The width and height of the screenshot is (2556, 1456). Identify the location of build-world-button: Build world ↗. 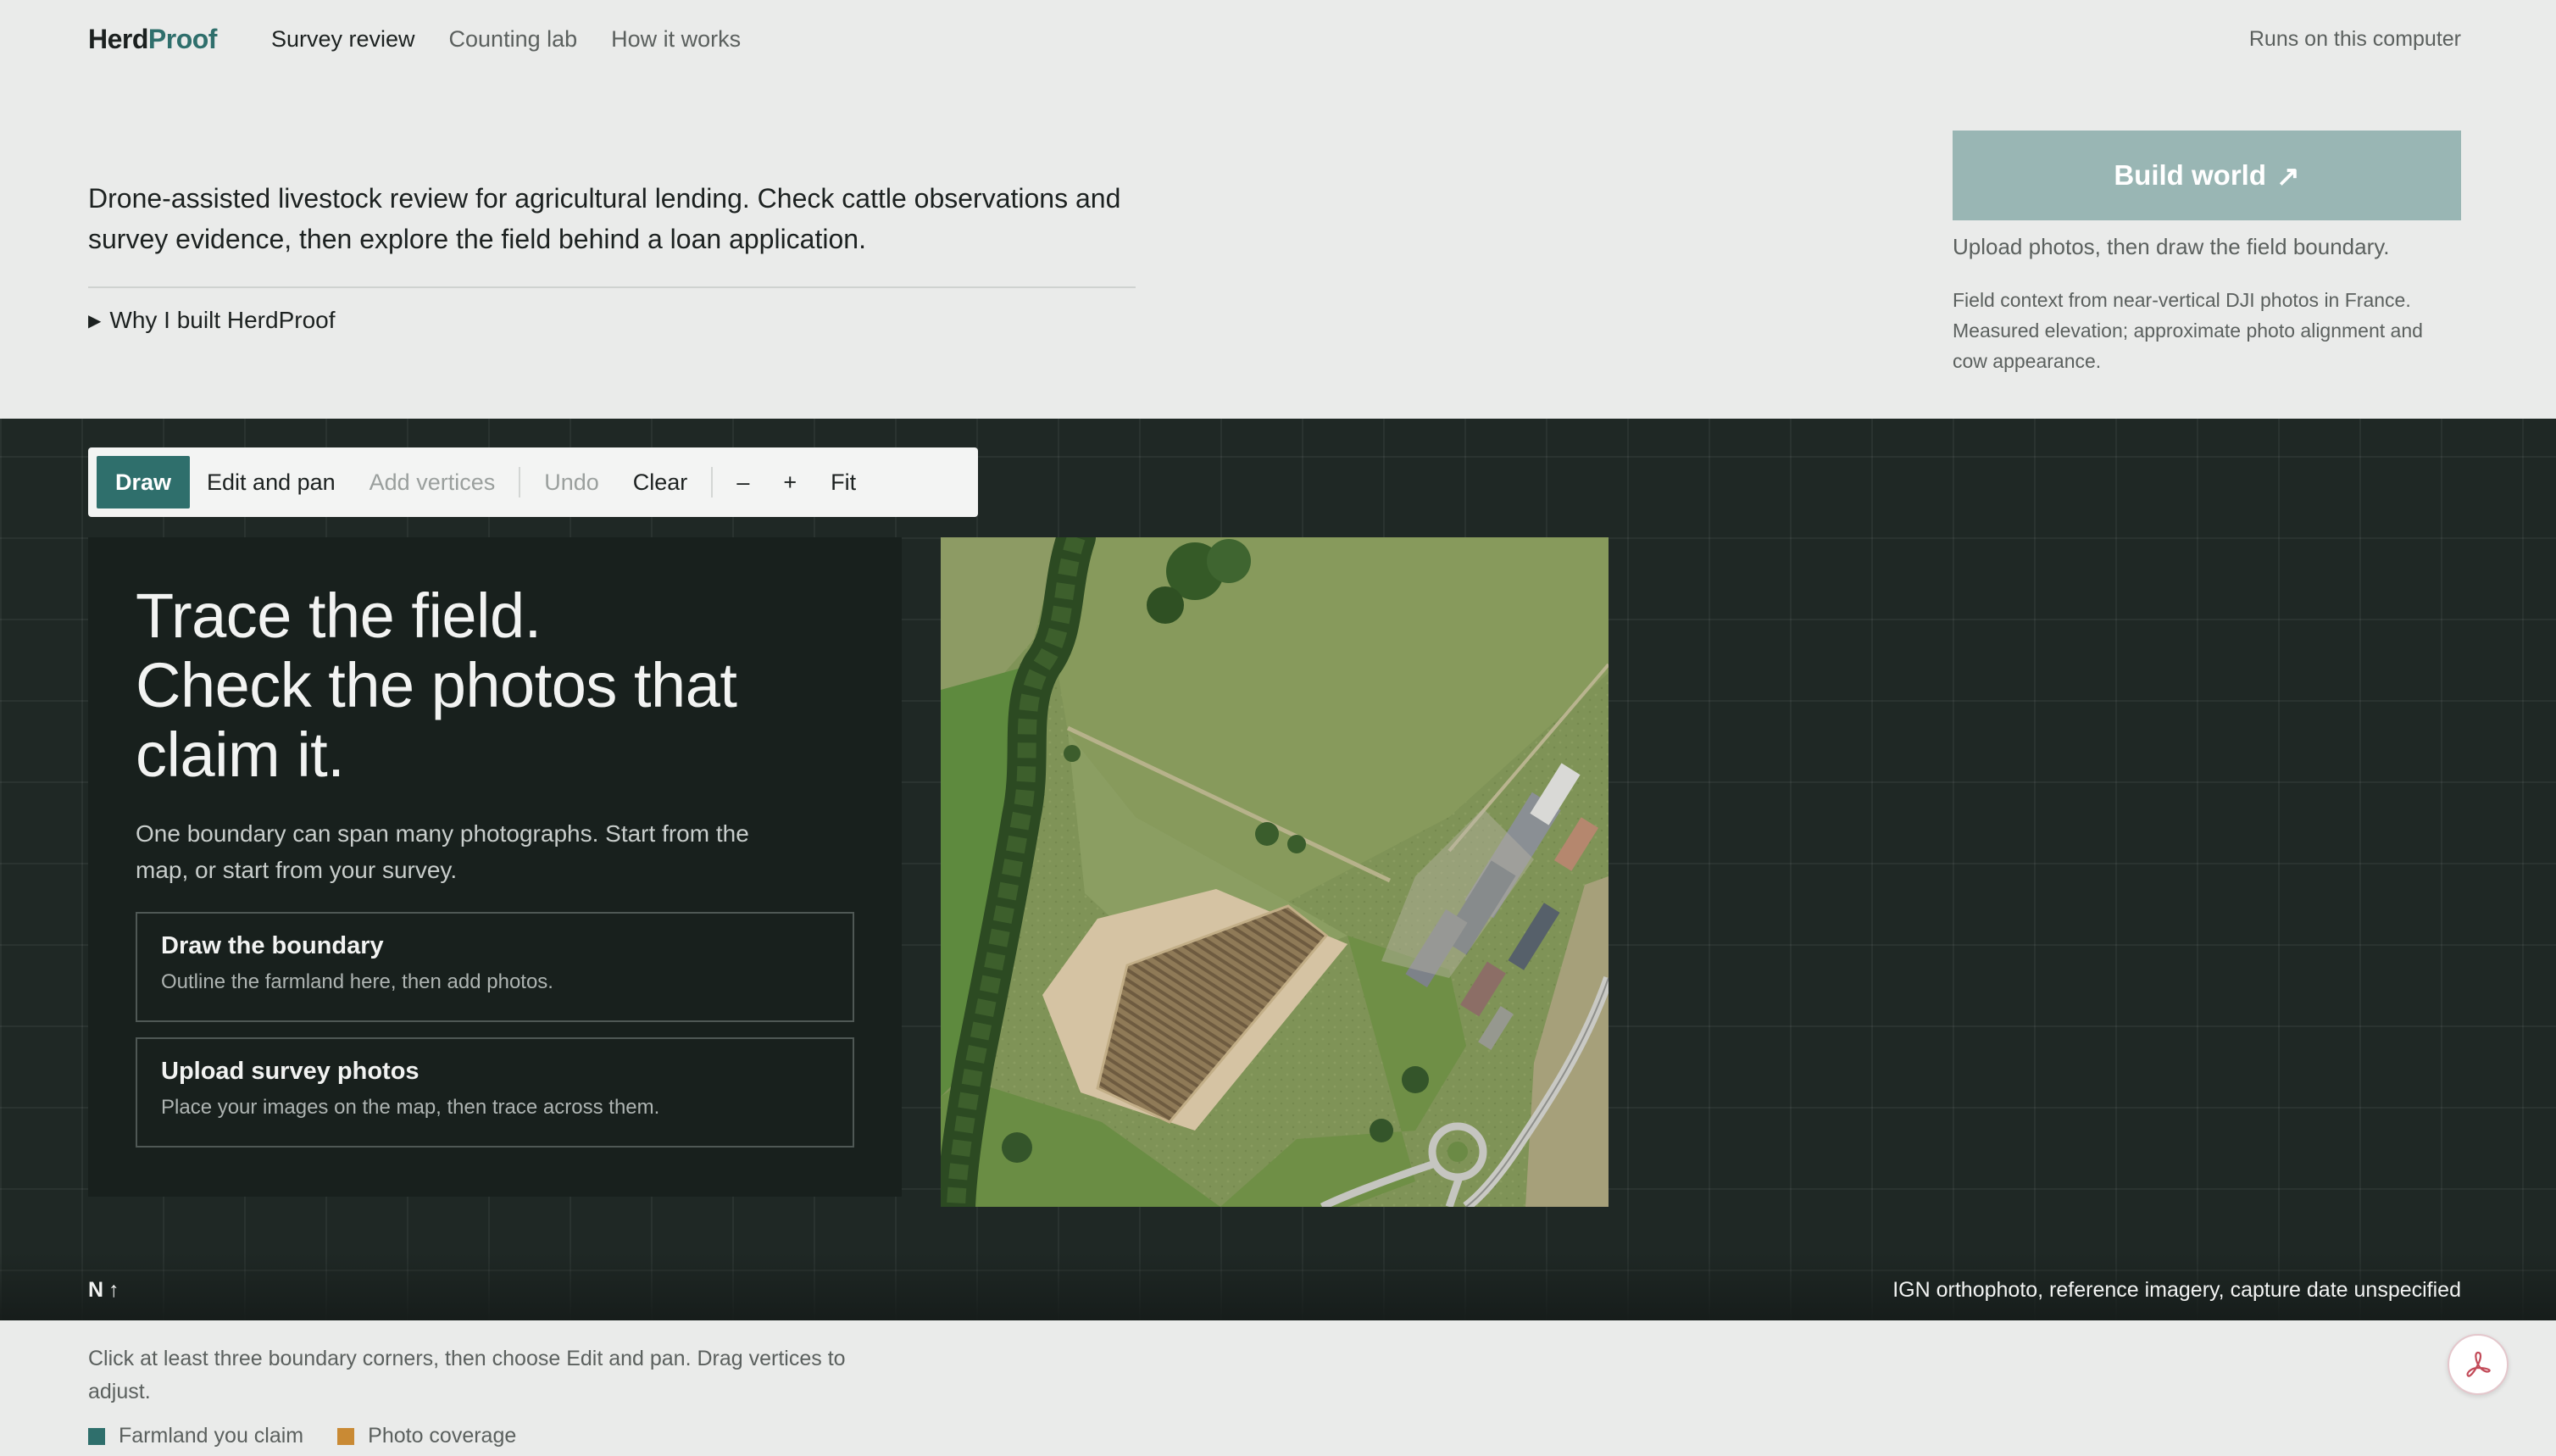
(2207, 175).